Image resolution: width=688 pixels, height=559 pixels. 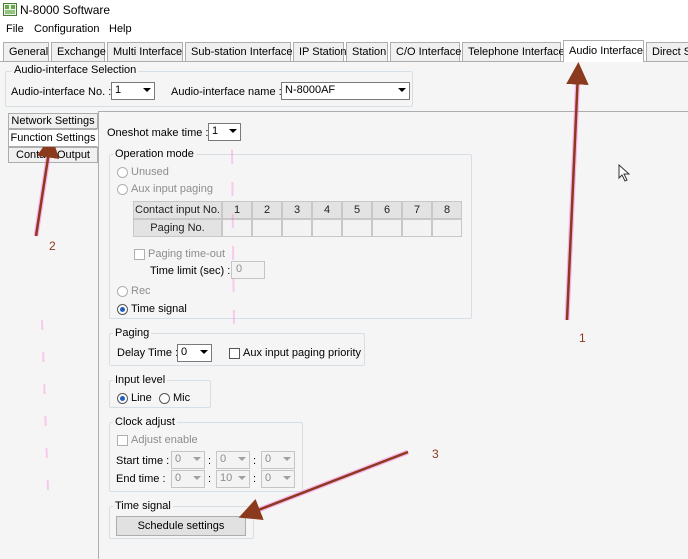 I want to click on audio-interface-no-value: 1, so click(x=118, y=90).